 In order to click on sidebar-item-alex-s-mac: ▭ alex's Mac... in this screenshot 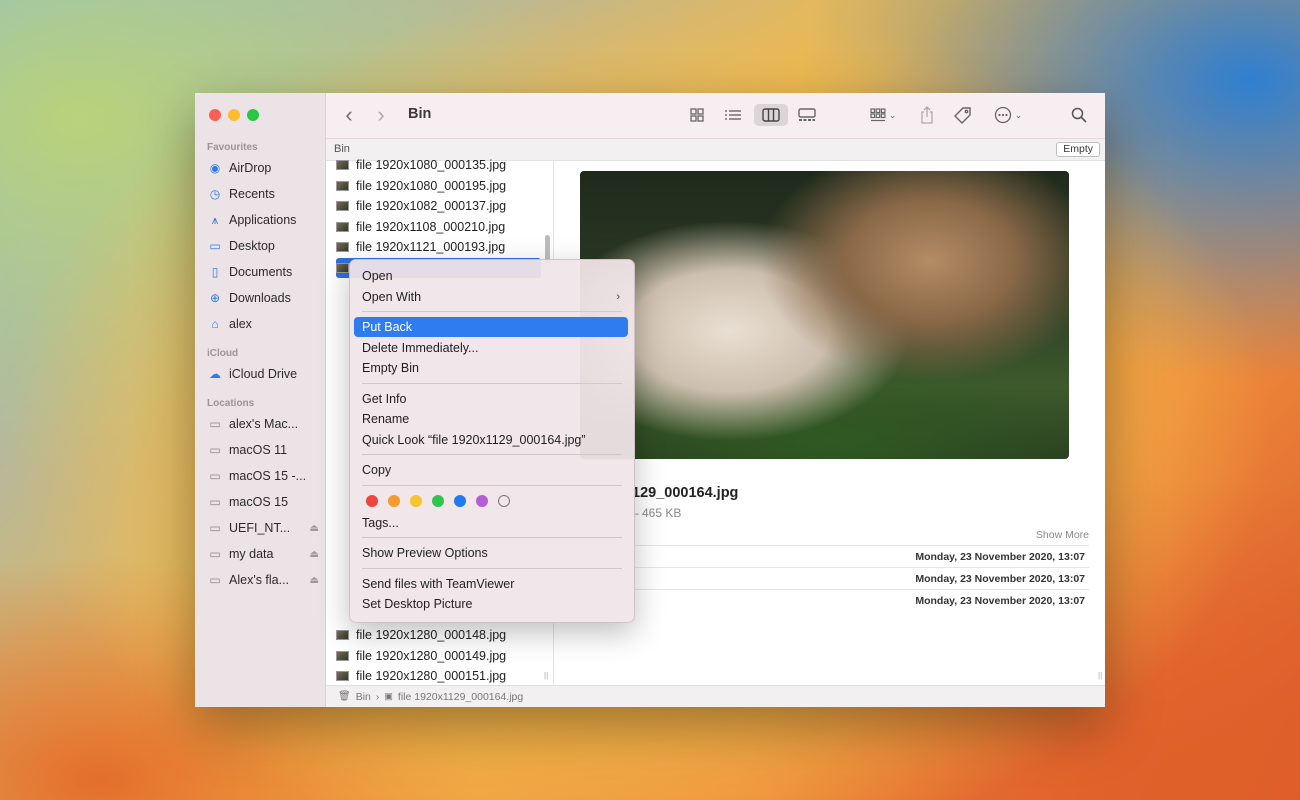, I will do `click(263, 424)`.